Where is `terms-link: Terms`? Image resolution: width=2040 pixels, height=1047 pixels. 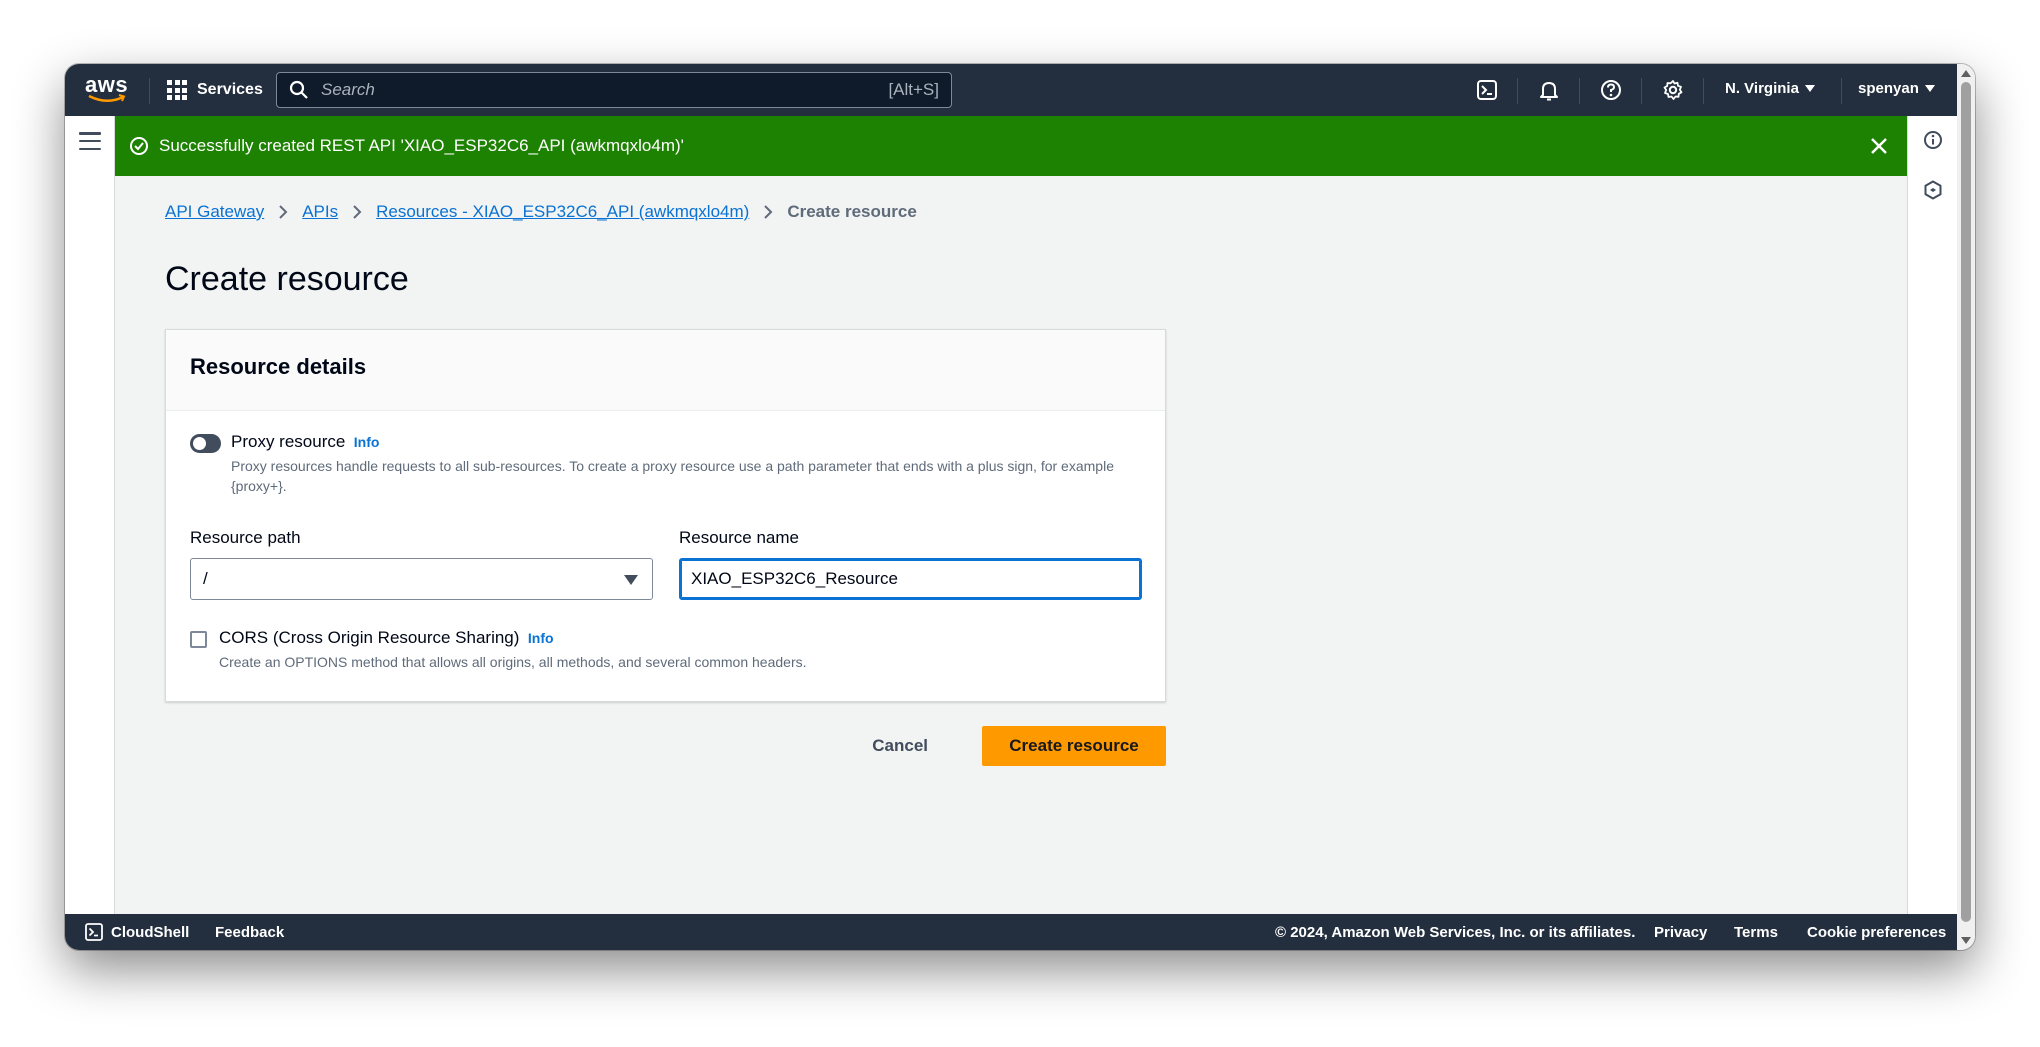
terms-link: Terms is located at coordinates (1756, 932).